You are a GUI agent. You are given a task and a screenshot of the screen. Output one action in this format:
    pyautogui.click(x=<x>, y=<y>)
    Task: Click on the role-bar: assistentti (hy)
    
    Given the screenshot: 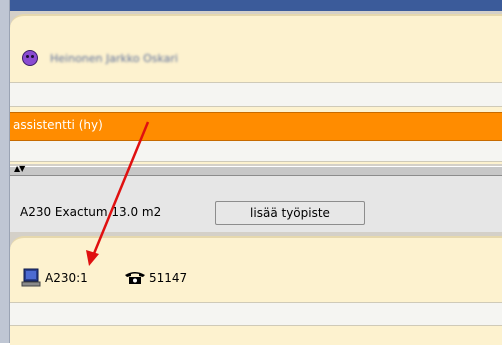 What is the action you would take?
    pyautogui.click(x=256, y=126)
    